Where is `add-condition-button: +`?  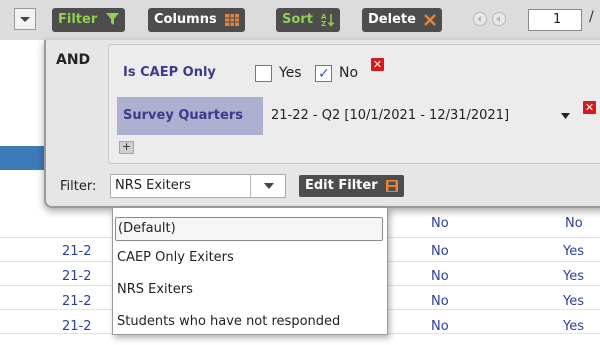 add-condition-button: + is located at coordinates (126, 147).